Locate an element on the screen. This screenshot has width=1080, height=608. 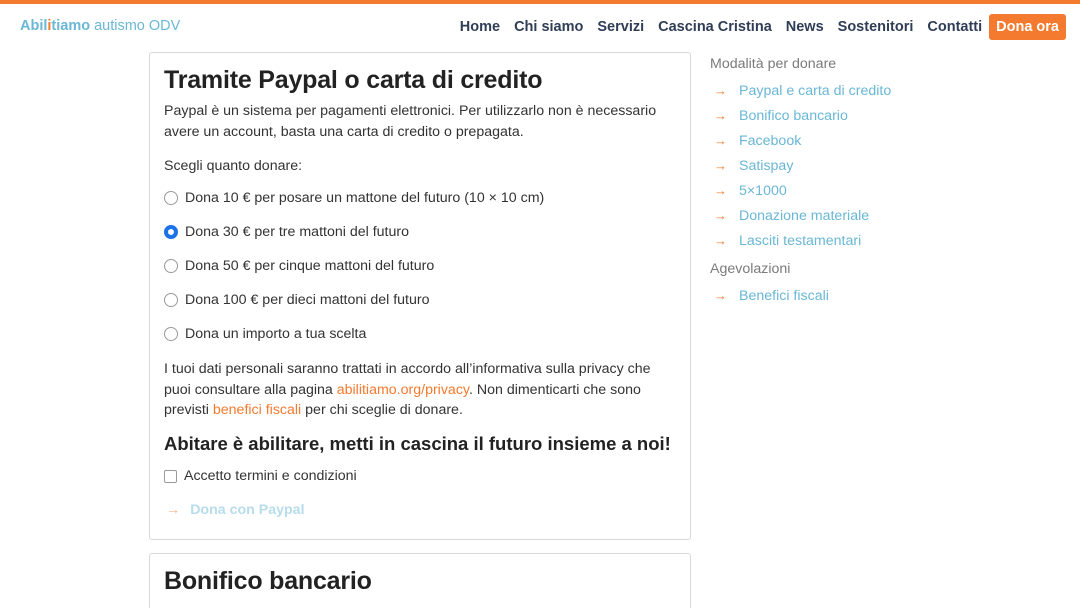
paypal-donate-button: → Dona con Paypal is located at coordinates (235, 510).